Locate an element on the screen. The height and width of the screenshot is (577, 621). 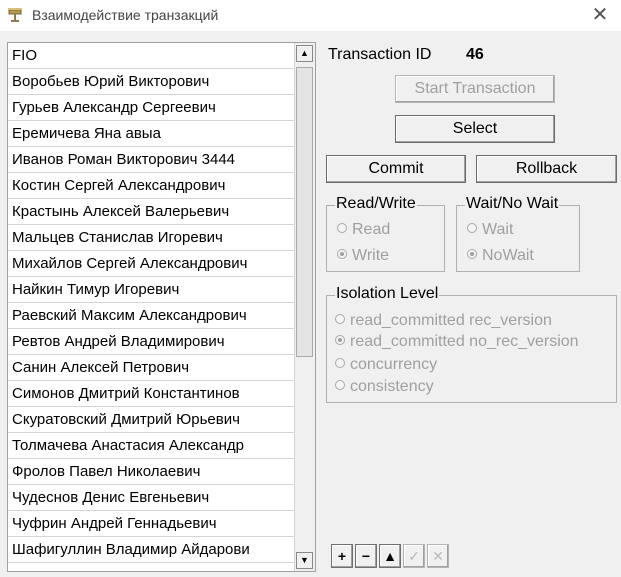
isolation-level-title: Isolation Level is located at coordinates (387, 294).